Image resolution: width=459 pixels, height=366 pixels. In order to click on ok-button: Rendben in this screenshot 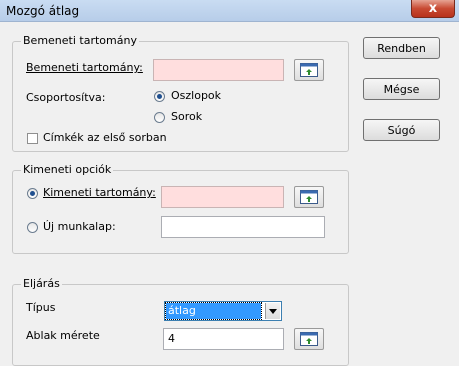, I will do `click(401, 48)`.